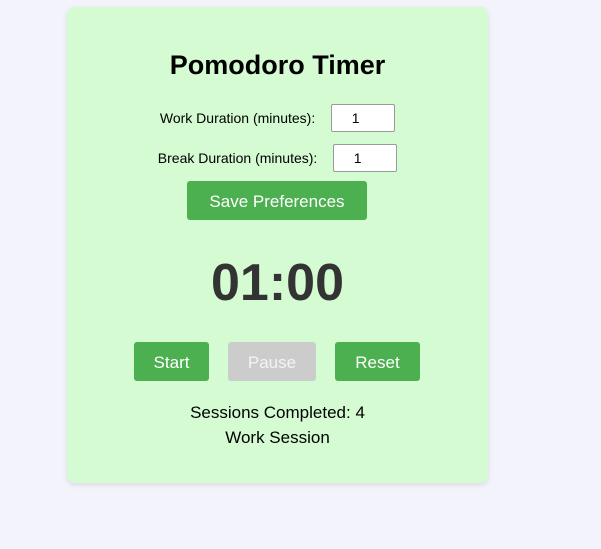 This screenshot has height=549, width=601. I want to click on pause-button: Pause, so click(272, 361).